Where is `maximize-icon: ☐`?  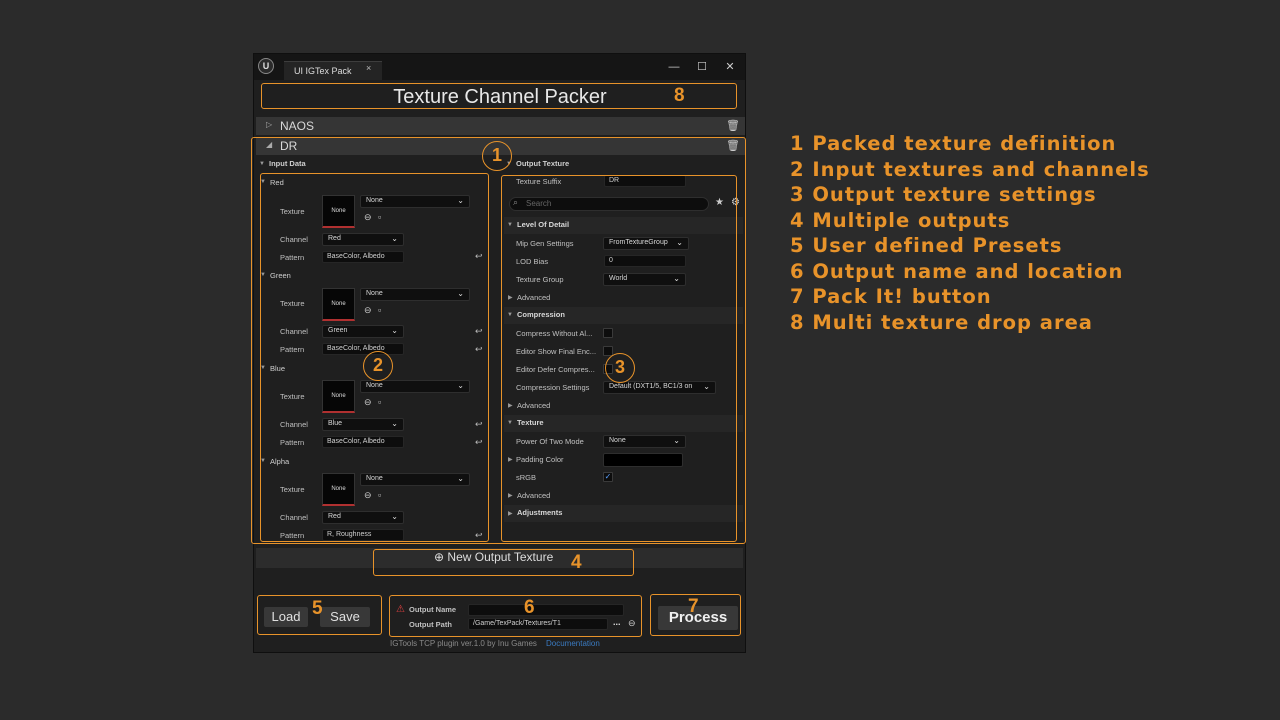 maximize-icon: ☐ is located at coordinates (702, 67).